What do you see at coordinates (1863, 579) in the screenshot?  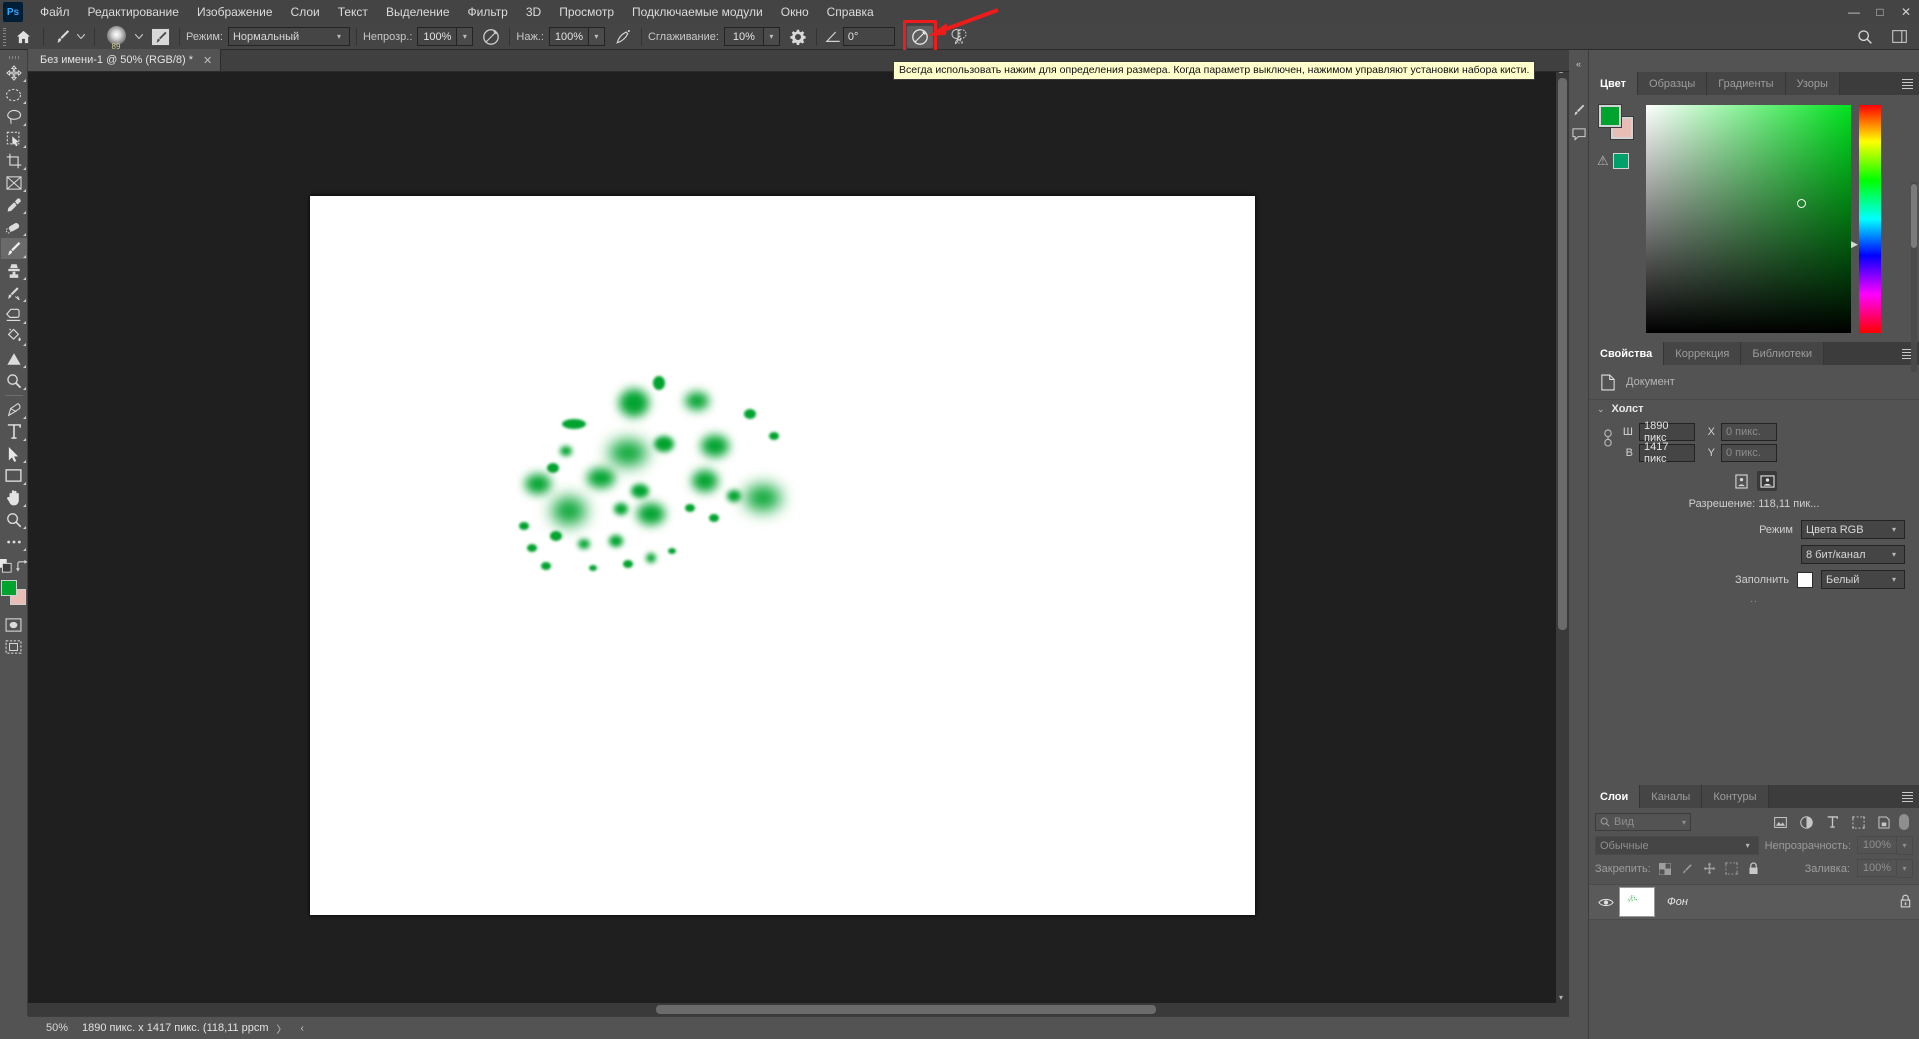 I see `fill-select: Белый ▾` at bounding box center [1863, 579].